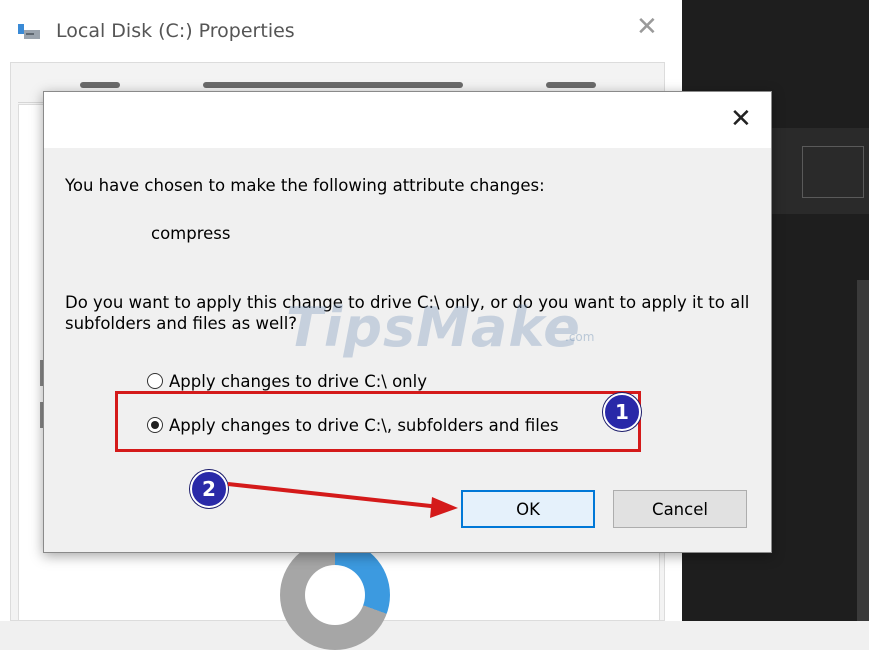  I want to click on properties-close-icon: ✕, so click(647, 27).